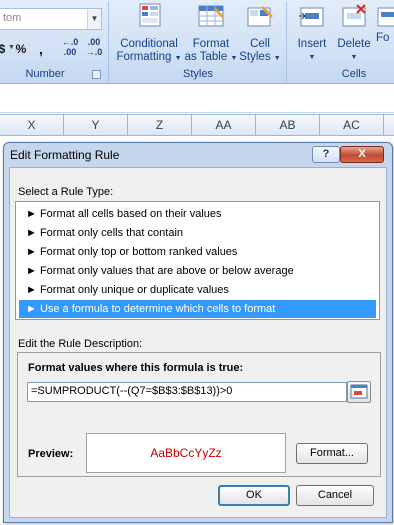 This screenshot has height=525, width=394. I want to click on conditional-formatting-icon, so click(149, 17).